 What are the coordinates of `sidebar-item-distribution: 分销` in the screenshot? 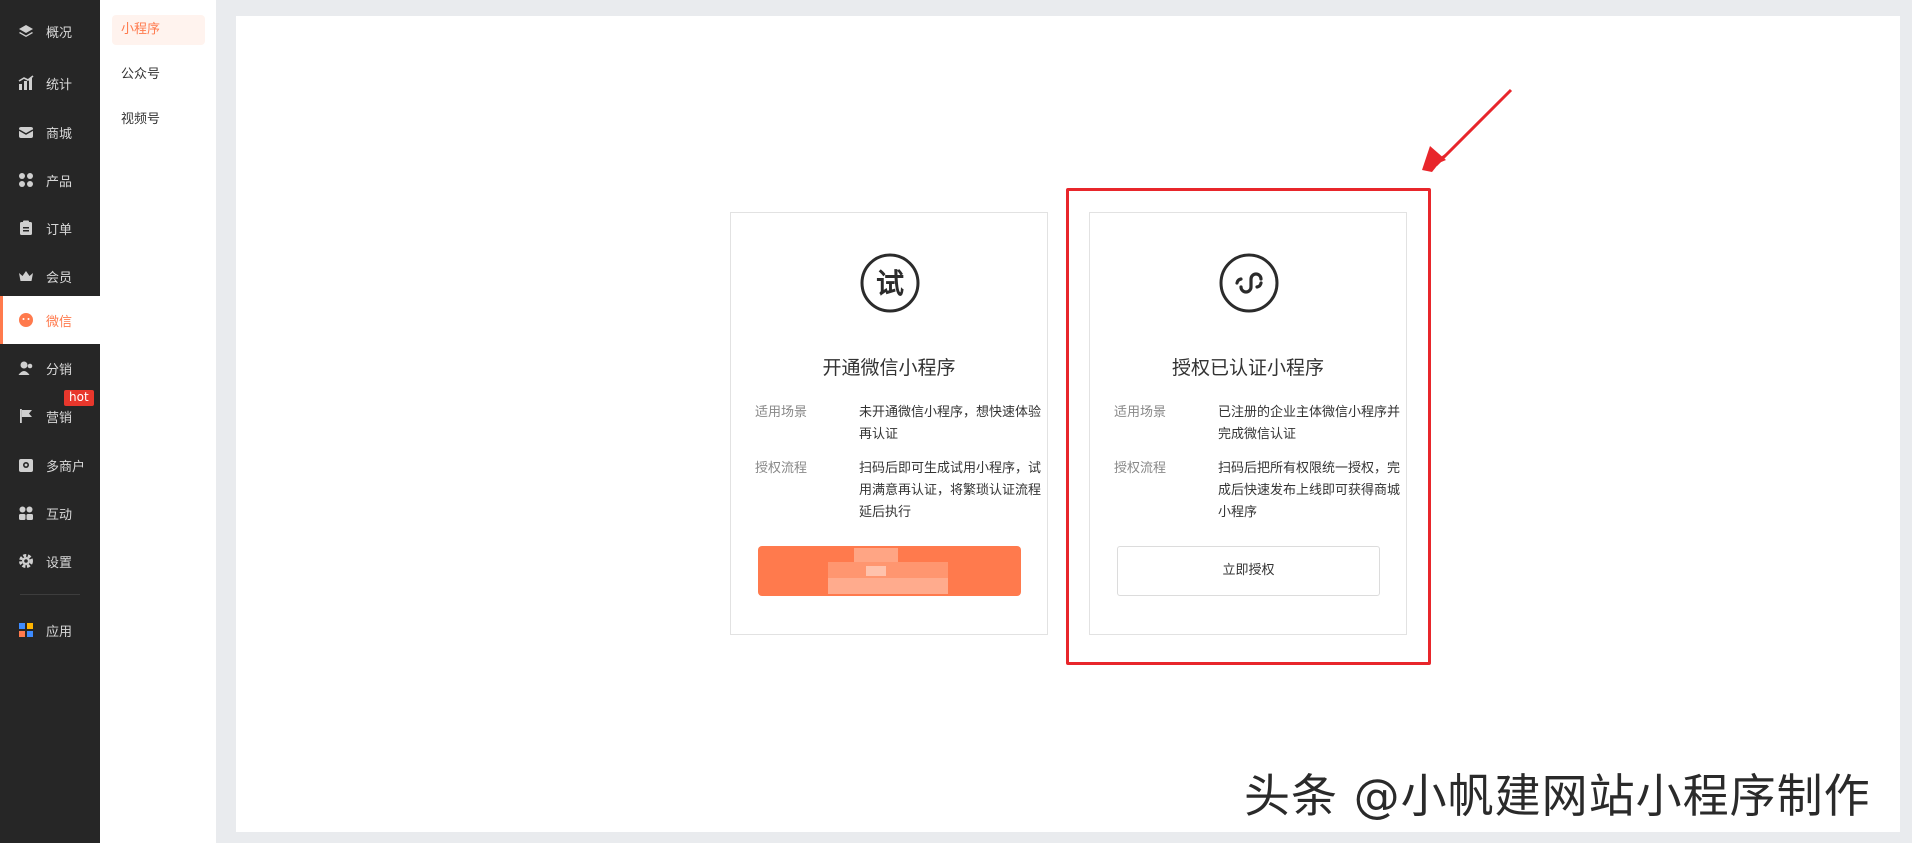 It's located at (50, 368).